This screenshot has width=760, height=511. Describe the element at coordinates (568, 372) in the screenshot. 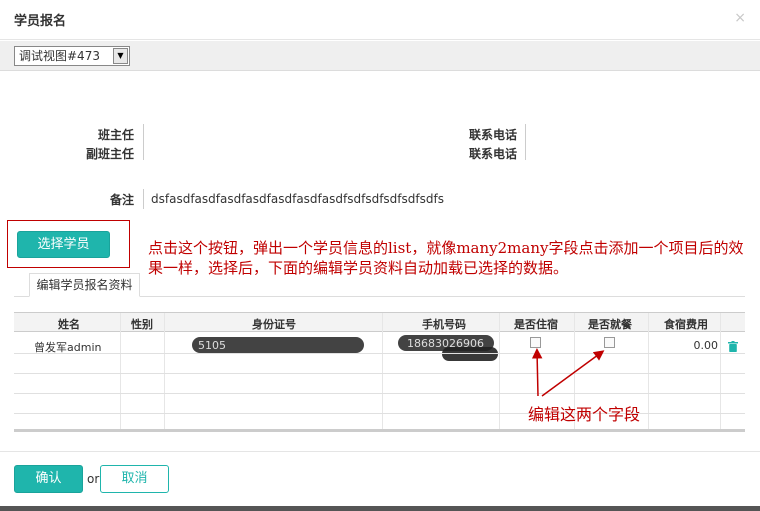

I see `annotation-arrows` at that location.